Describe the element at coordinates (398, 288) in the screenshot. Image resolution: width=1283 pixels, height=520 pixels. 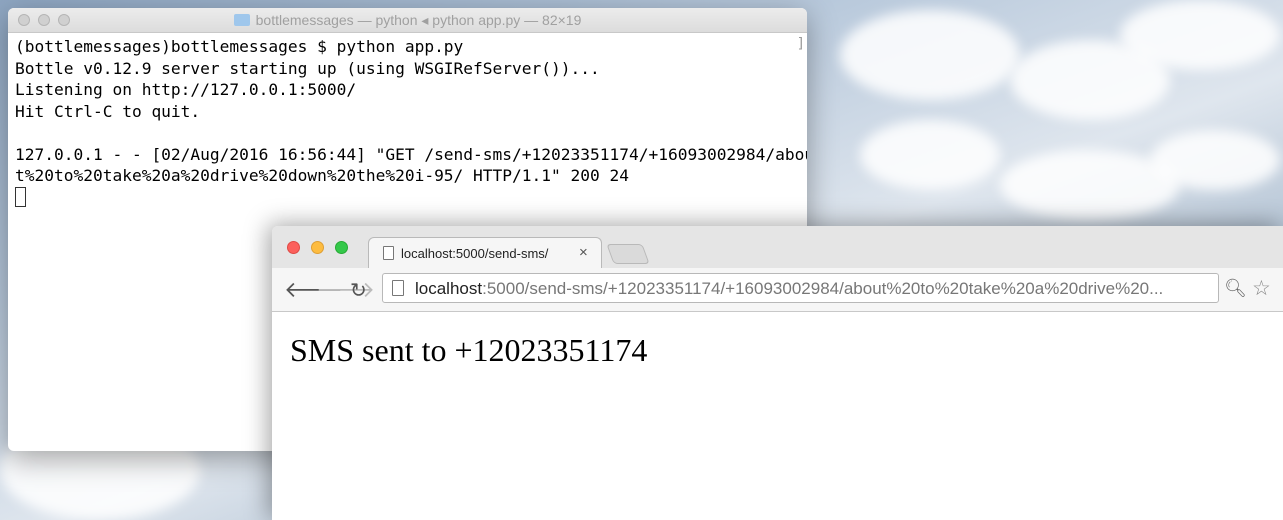
I see `page-info-icon` at that location.